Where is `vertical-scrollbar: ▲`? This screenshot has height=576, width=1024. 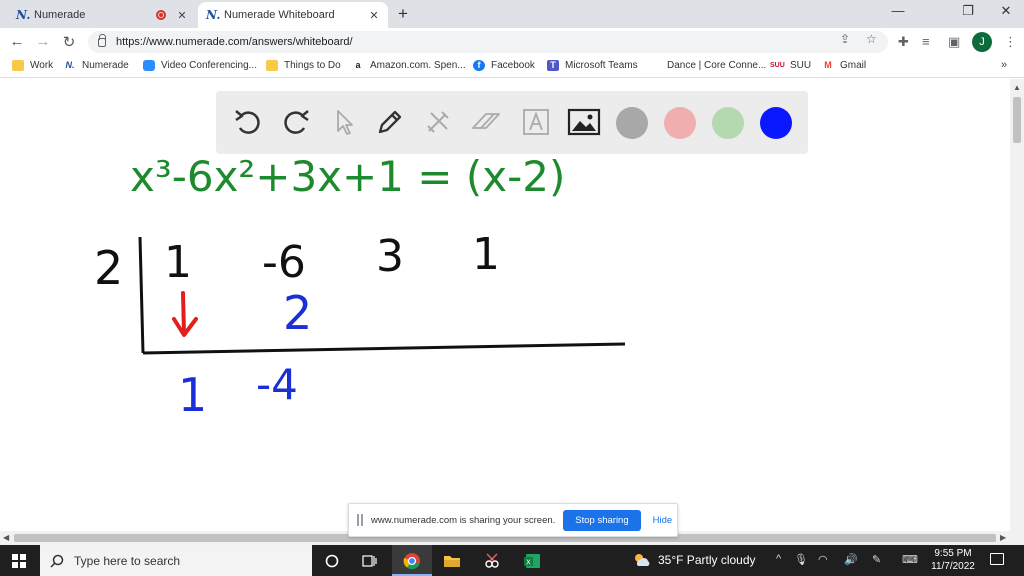
vertical-scrollbar: ▲ is located at coordinates (1017, 305).